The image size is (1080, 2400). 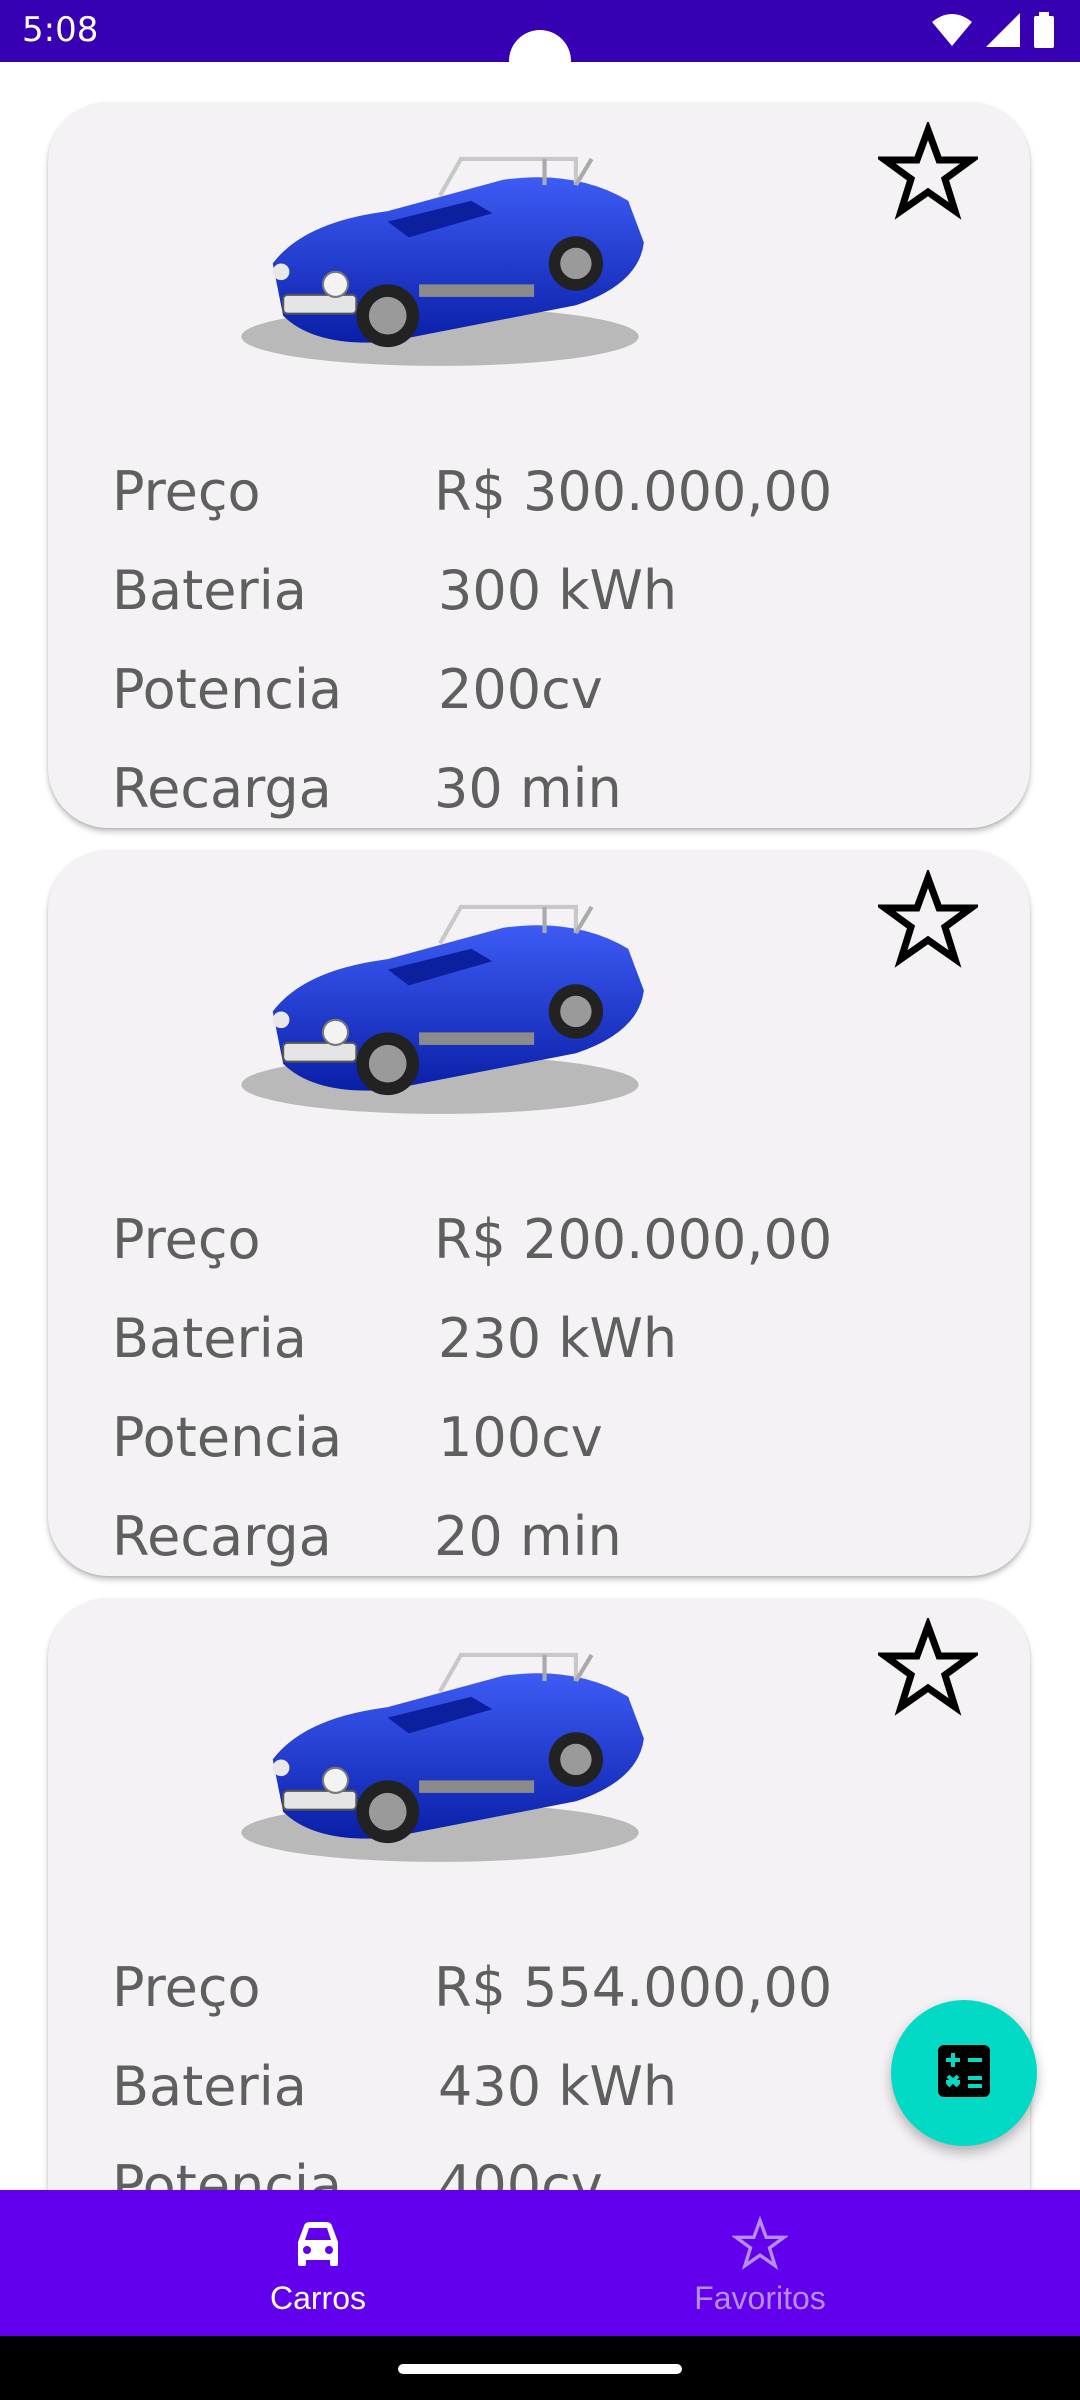 I want to click on nav-item-favorites: Favoritos, so click(x=760, y=2263).